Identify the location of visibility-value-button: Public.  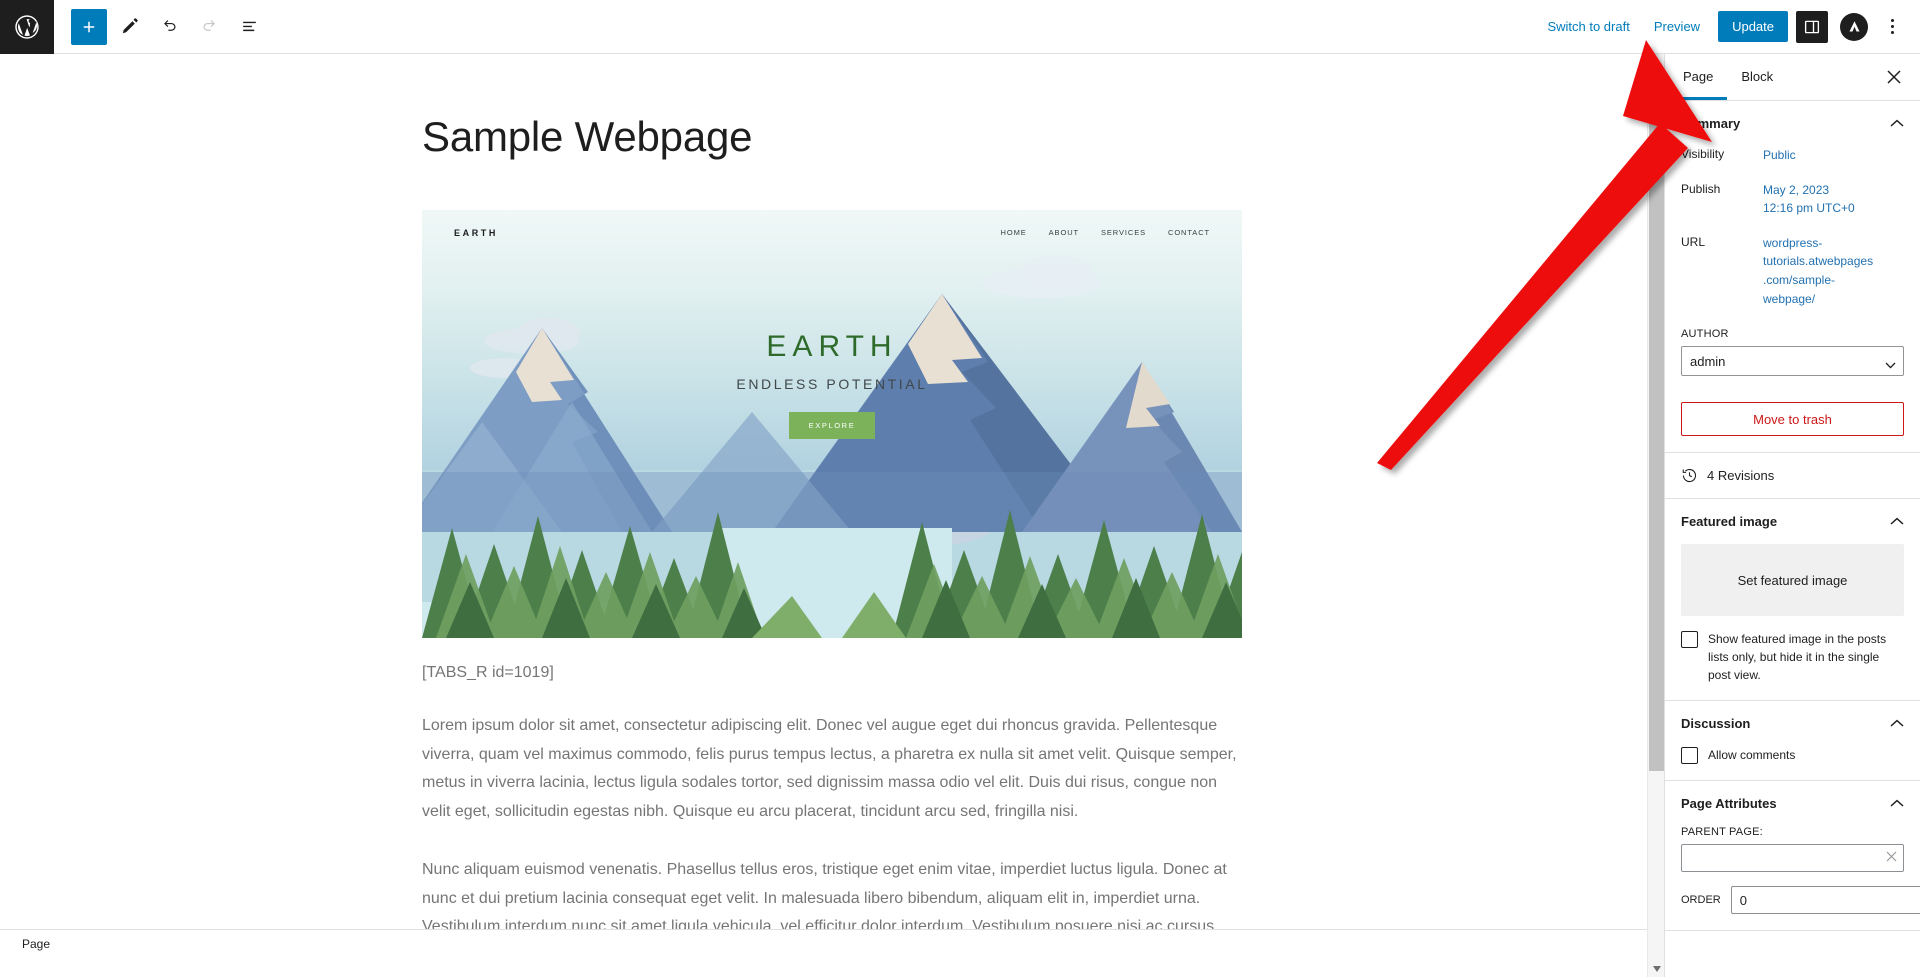
(1779, 155).